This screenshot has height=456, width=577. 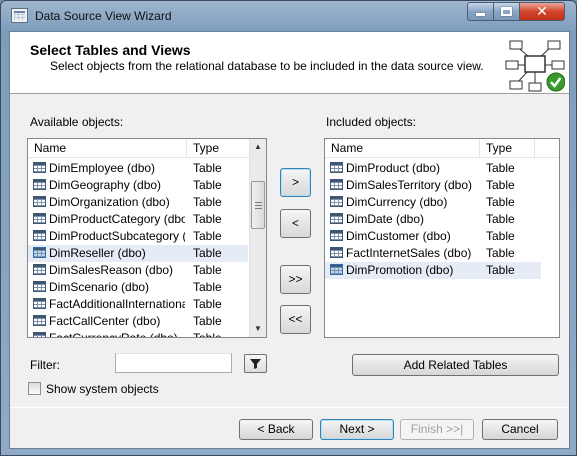 What do you see at coordinates (258, 329) in the screenshot?
I see `scroll-down-icon: ▼` at bounding box center [258, 329].